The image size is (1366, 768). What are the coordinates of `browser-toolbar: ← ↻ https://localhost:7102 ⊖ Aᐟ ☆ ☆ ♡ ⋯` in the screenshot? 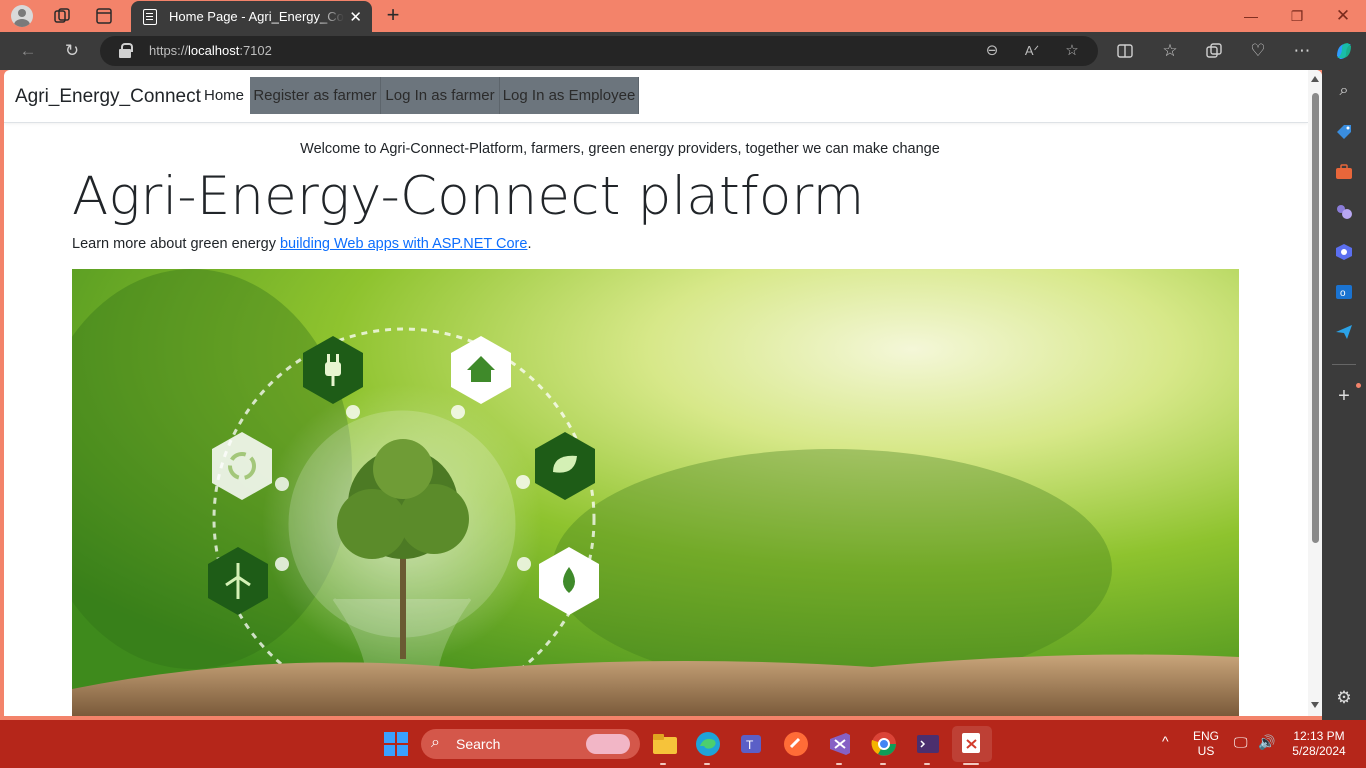 It's located at (683, 51).